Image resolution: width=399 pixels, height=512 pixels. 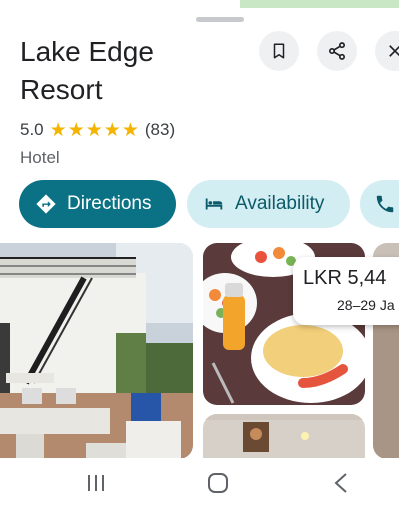 What do you see at coordinates (61, 89) in the screenshot?
I see `place-name-line2: Resort` at bounding box center [61, 89].